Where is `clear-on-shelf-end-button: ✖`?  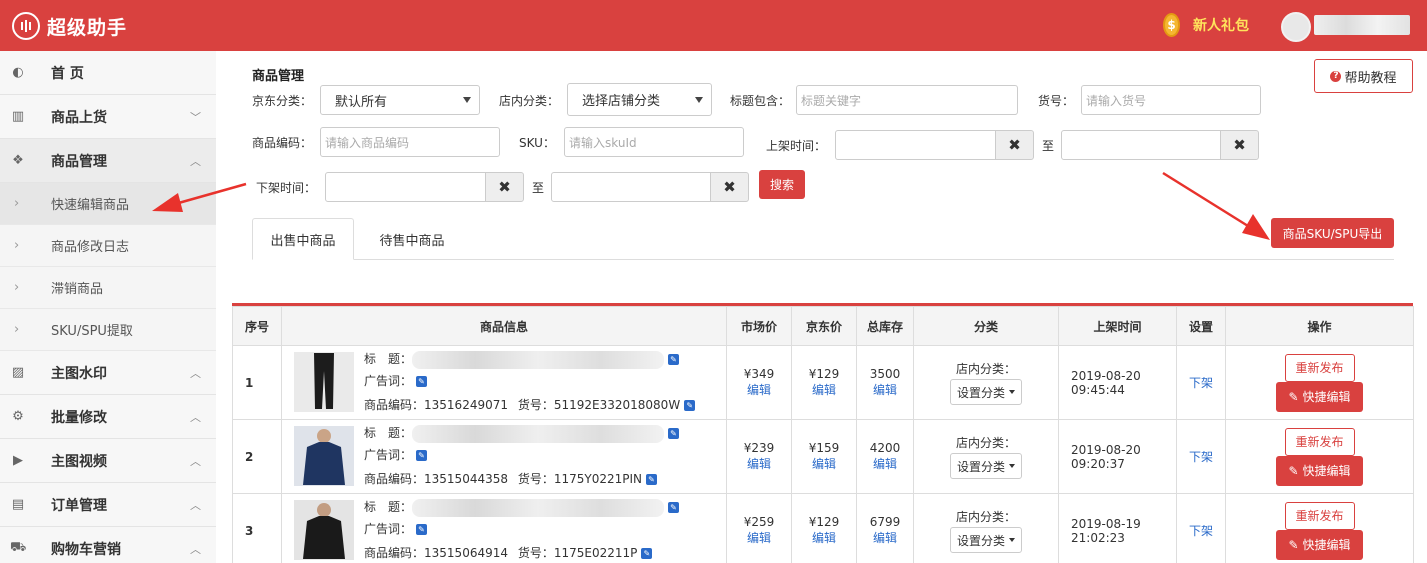 clear-on-shelf-end-button: ✖ is located at coordinates (1239, 145).